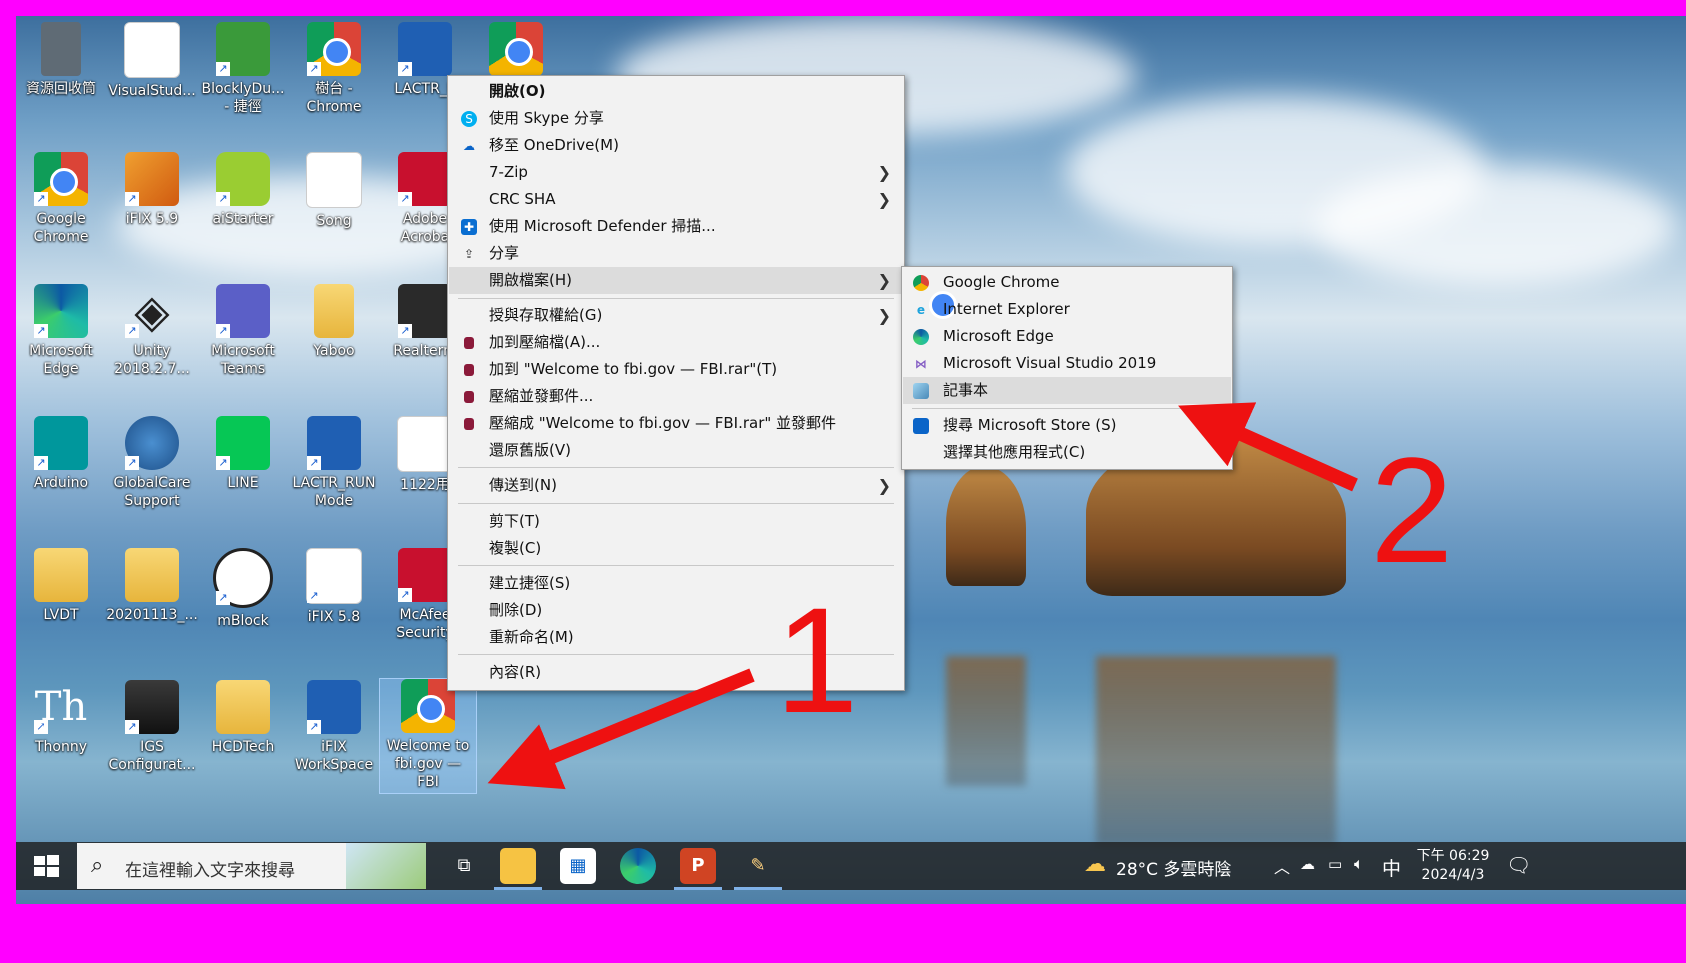 The image size is (1686, 963). Describe the element at coordinates (61, 709) in the screenshot. I see `thonny-icon: Th ↗` at that location.